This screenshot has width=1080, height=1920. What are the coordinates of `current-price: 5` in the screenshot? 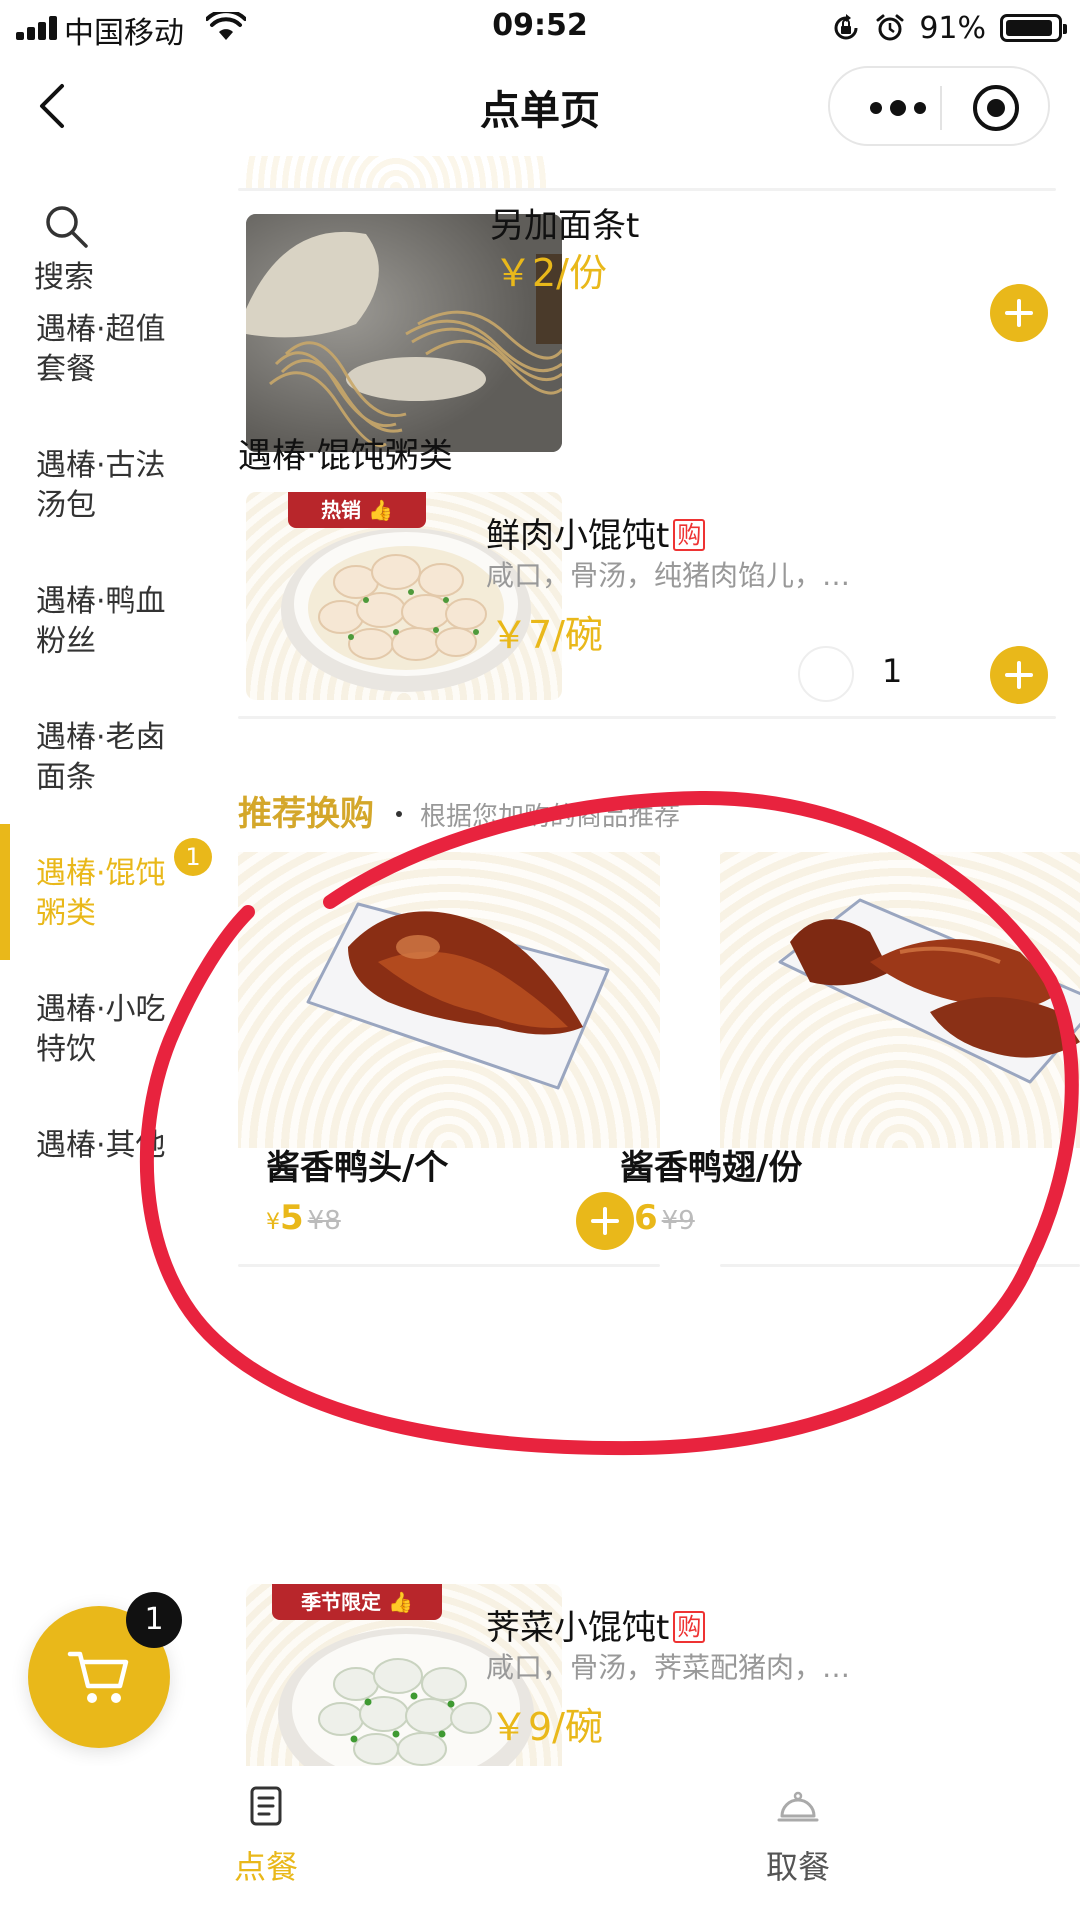 It's located at (292, 1218).